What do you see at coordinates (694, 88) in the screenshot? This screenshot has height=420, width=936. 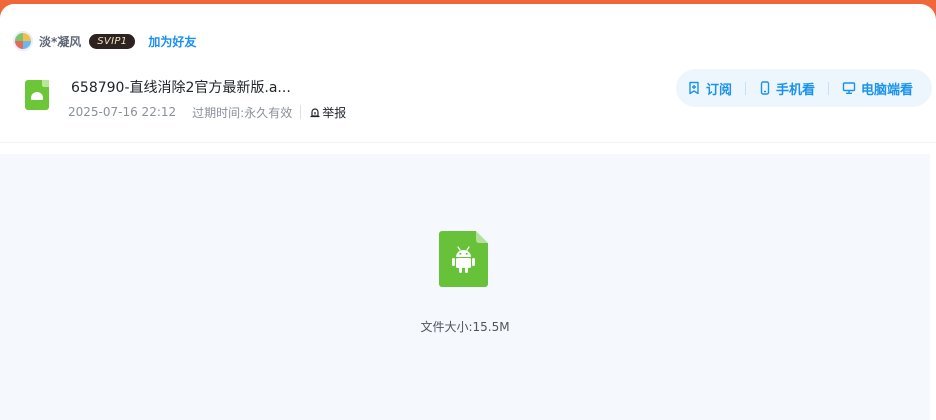 I see `bookmark-plus-icon` at bounding box center [694, 88].